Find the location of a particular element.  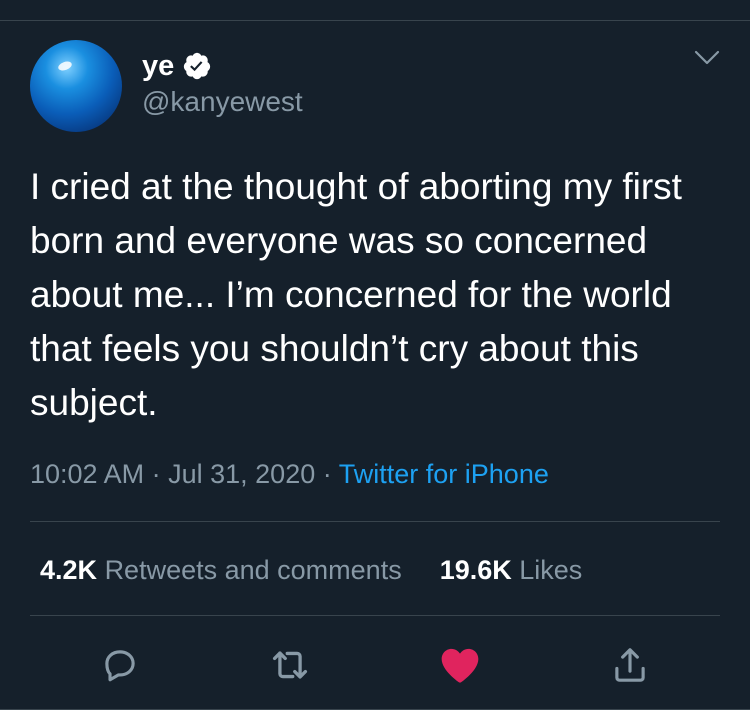

retweet-button is located at coordinates (290, 665).